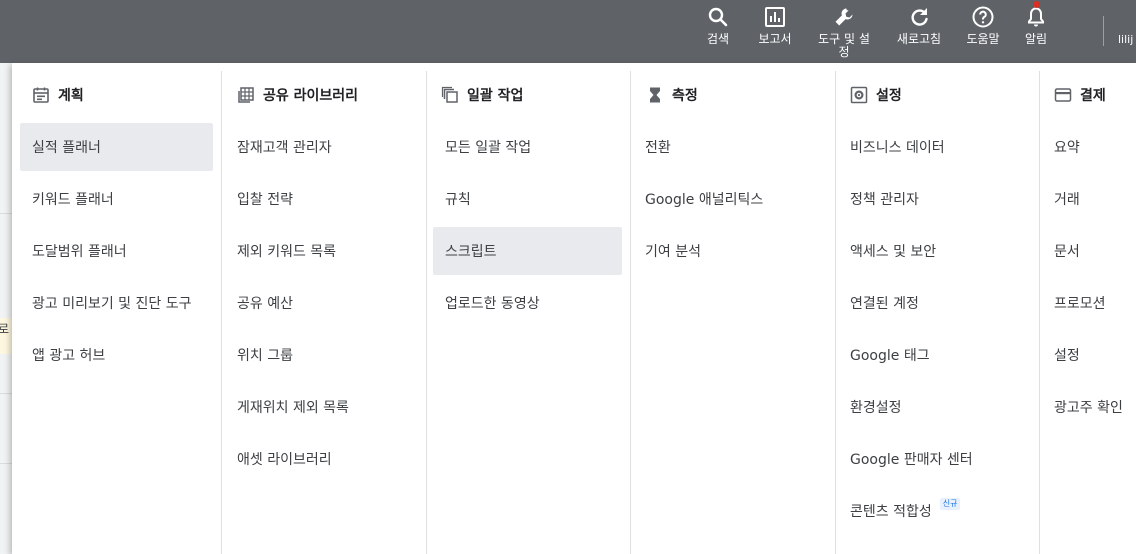  What do you see at coordinates (859, 95) in the screenshot?
I see `settings-box-icon` at bounding box center [859, 95].